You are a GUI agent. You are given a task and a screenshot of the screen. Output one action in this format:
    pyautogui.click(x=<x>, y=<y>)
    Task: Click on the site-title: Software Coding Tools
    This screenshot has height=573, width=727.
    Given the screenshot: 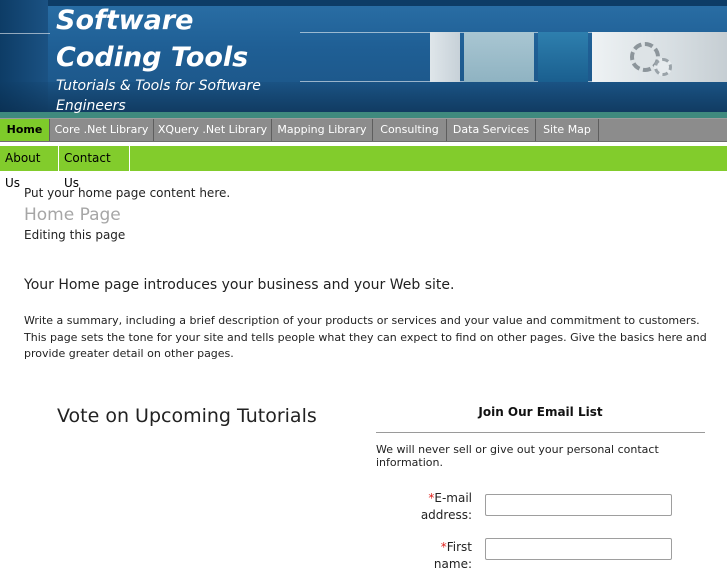 What is the action you would take?
    pyautogui.click(x=181, y=39)
    